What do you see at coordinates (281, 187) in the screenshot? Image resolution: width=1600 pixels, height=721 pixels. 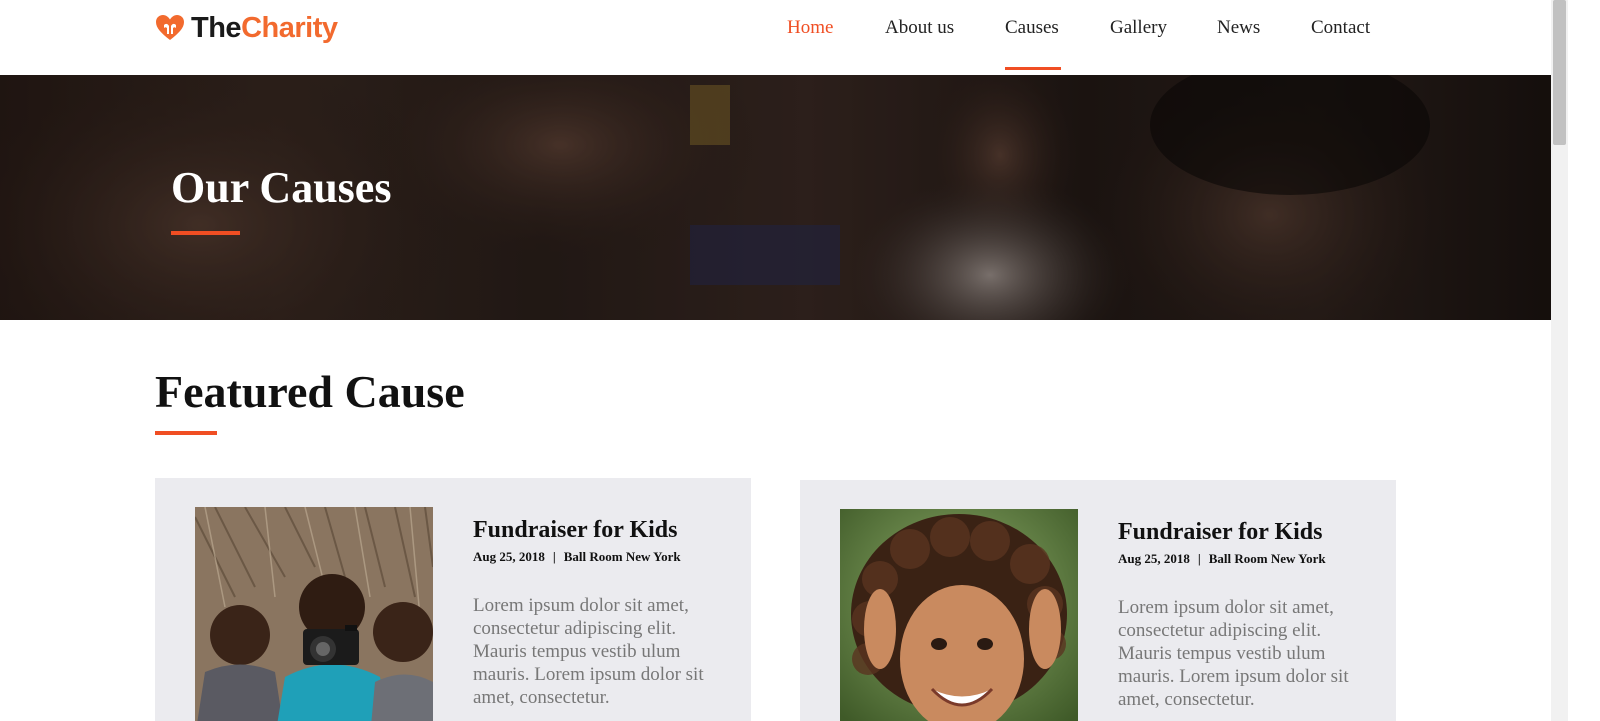 I see `hero-title: Our Causes` at bounding box center [281, 187].